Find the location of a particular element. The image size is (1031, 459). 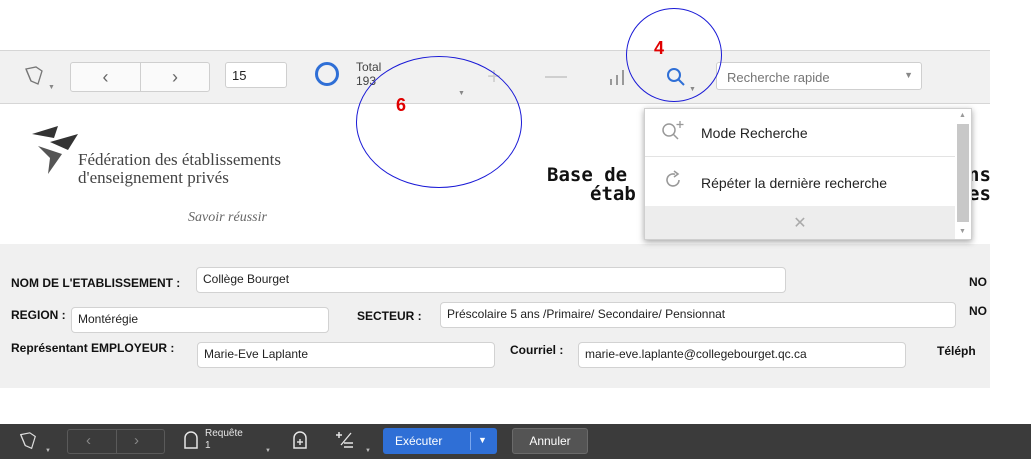

annotation-number-4: 4 is located at coordinates (659, 48).